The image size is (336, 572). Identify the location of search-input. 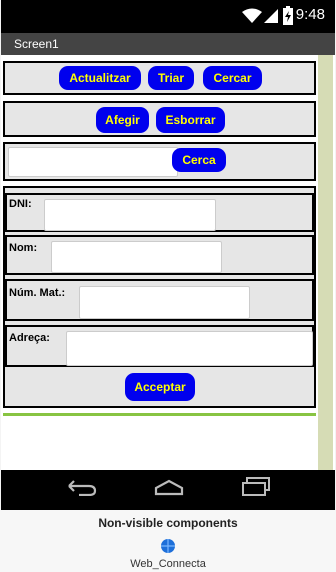
(93, 162).